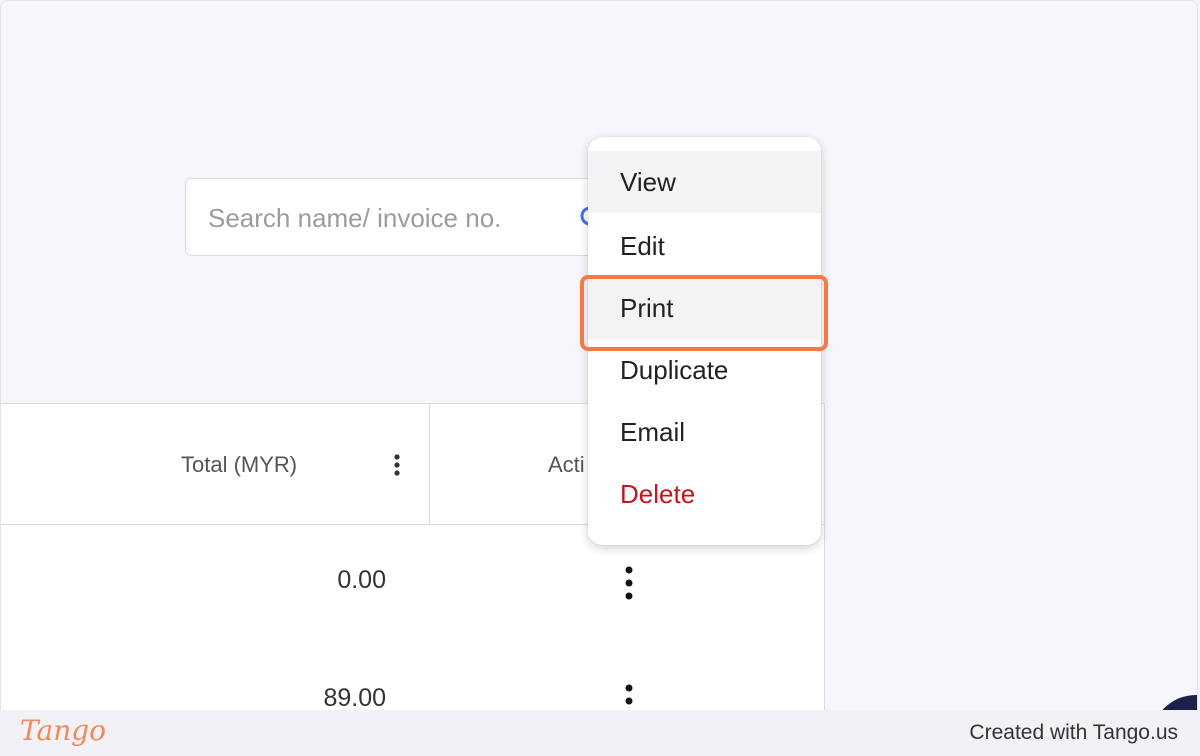  I want to click on tango-logo: Tango, so click(63, 730).